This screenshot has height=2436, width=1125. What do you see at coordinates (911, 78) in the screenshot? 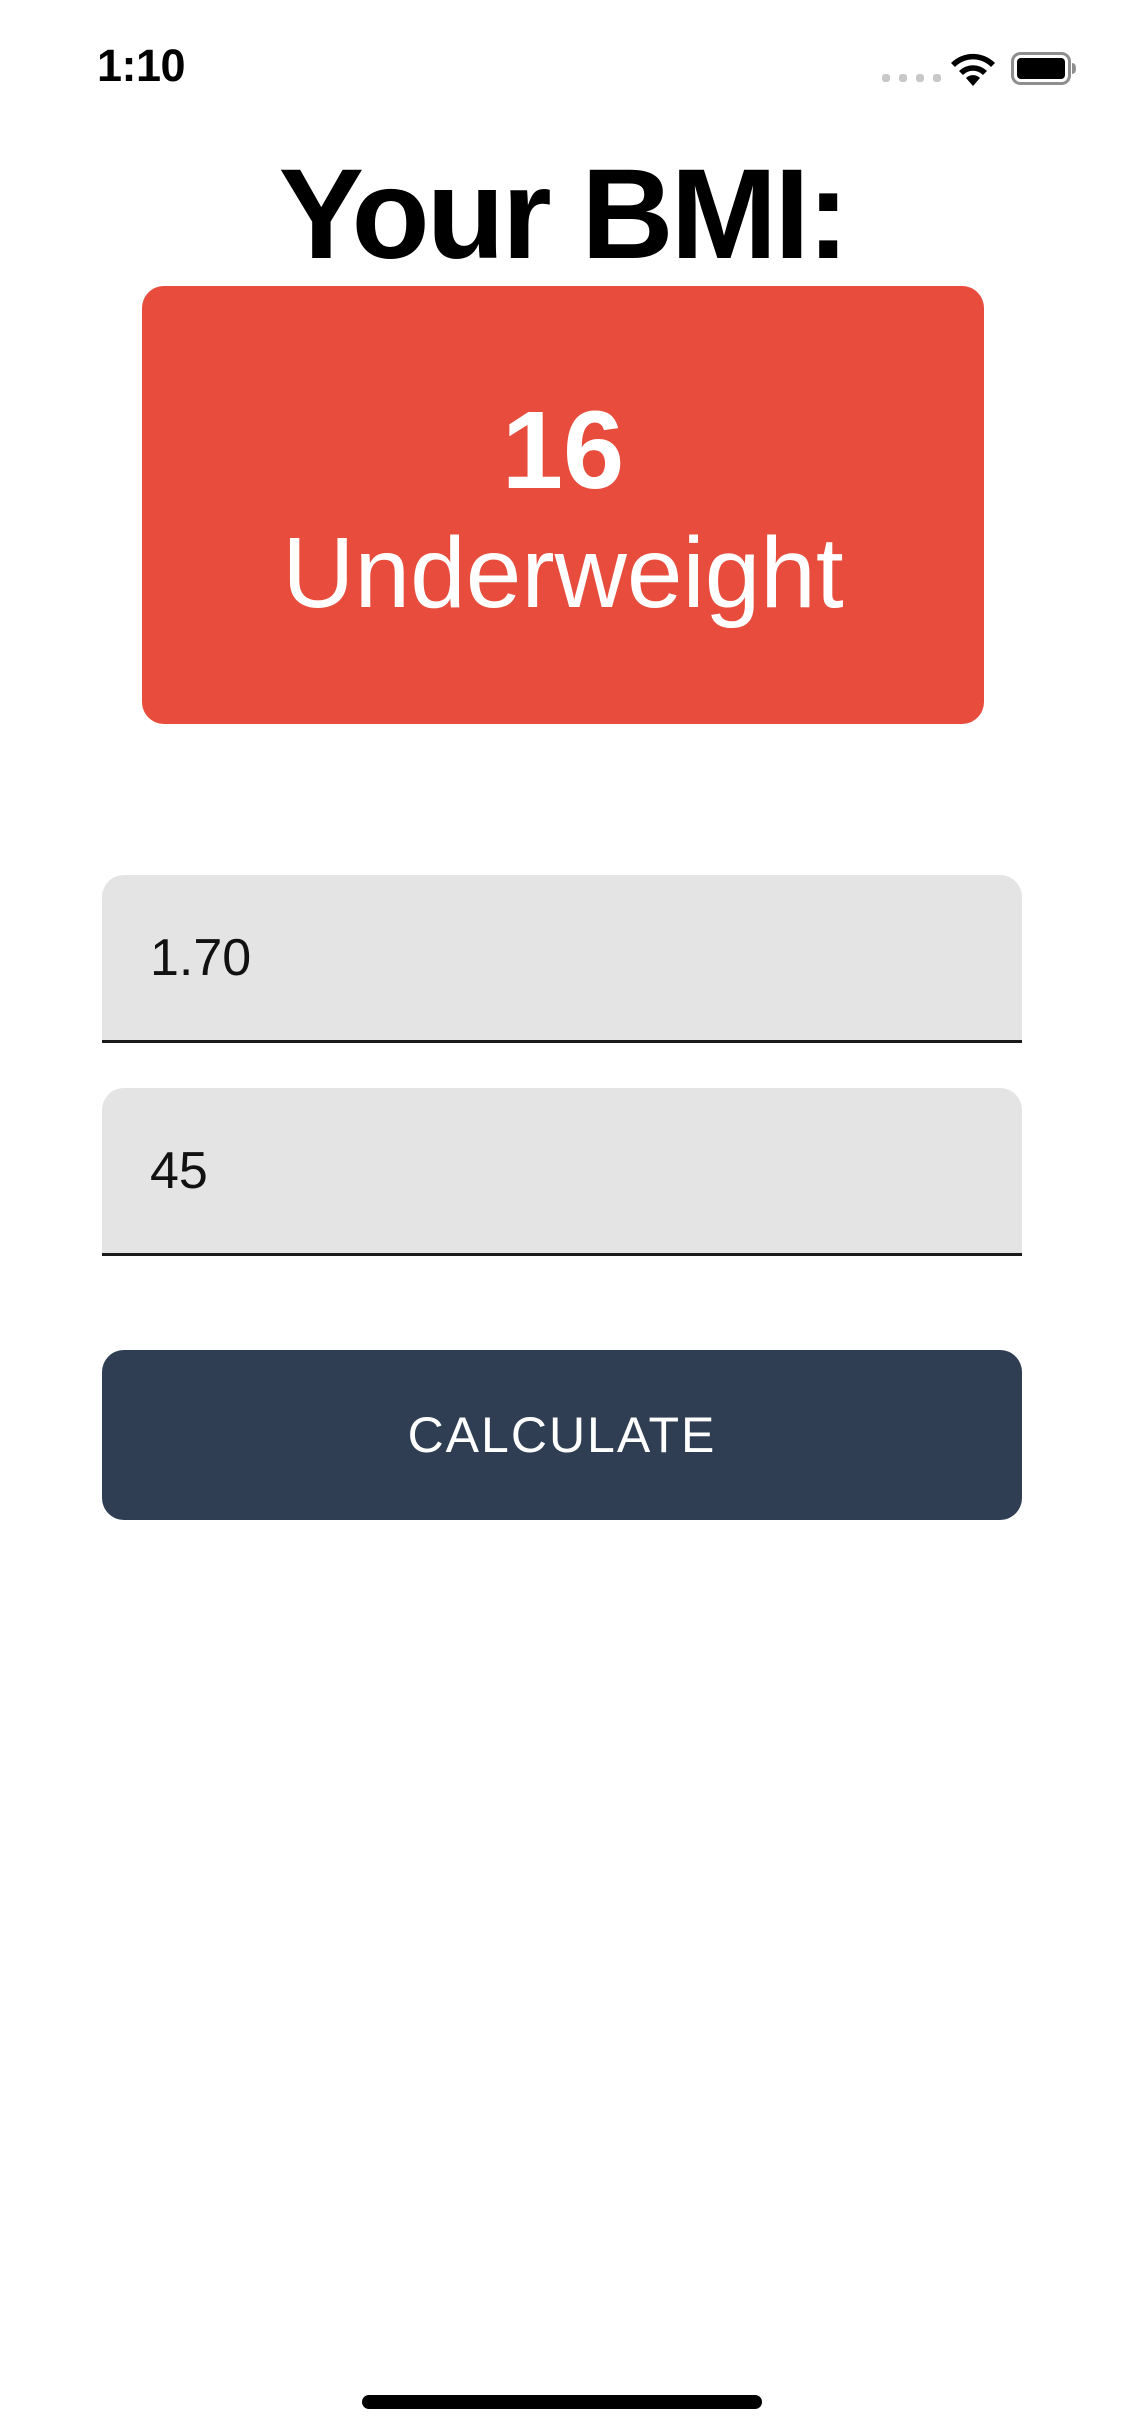
I see `cellular-signal-icon` at bounding box center [911, 78].